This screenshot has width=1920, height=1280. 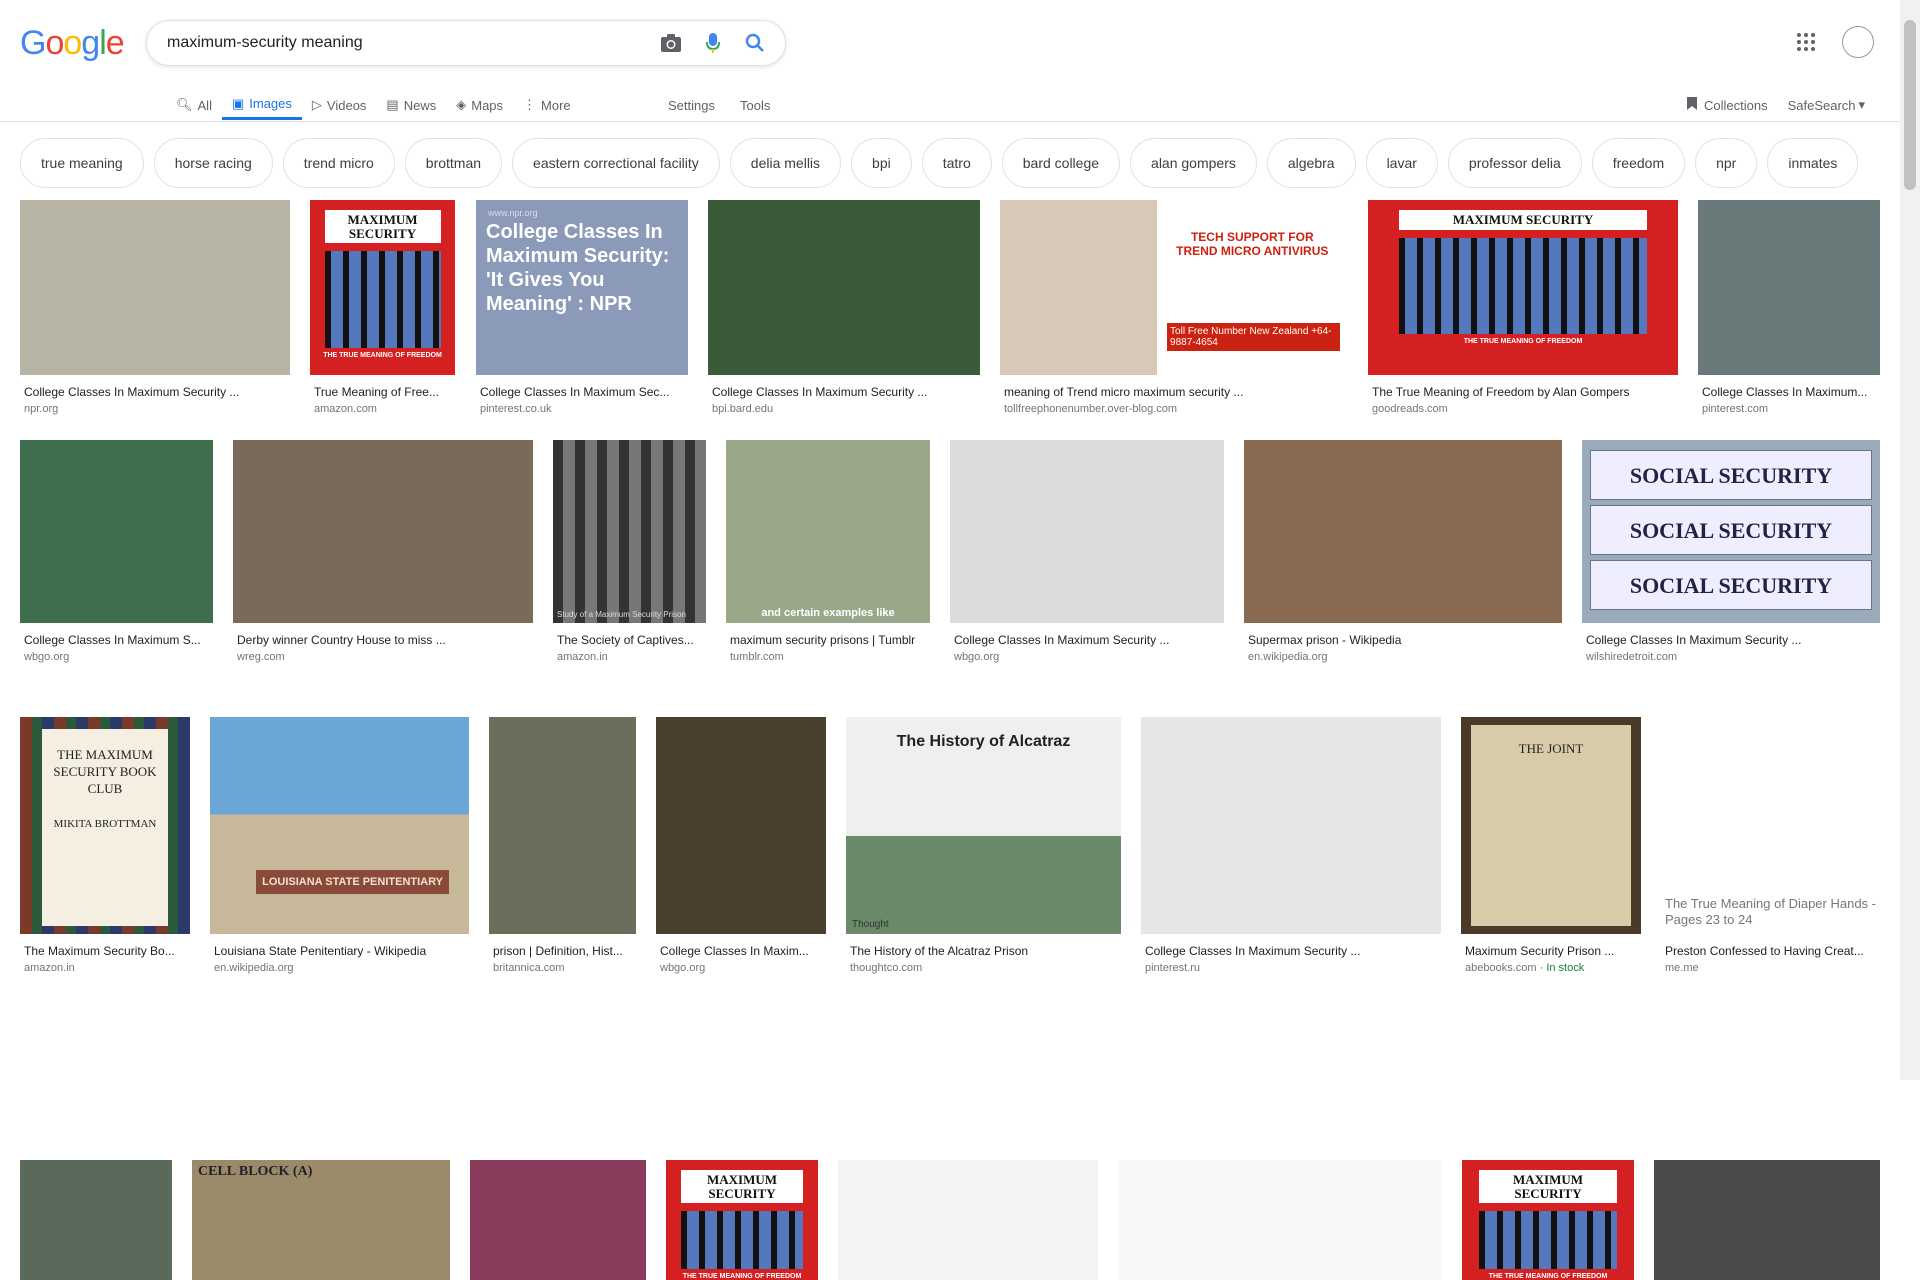 What do you see at coordinates (547, 105) in the screenshot?
I see `tab-more: ⋮ More` at bounding box center [547, 105].